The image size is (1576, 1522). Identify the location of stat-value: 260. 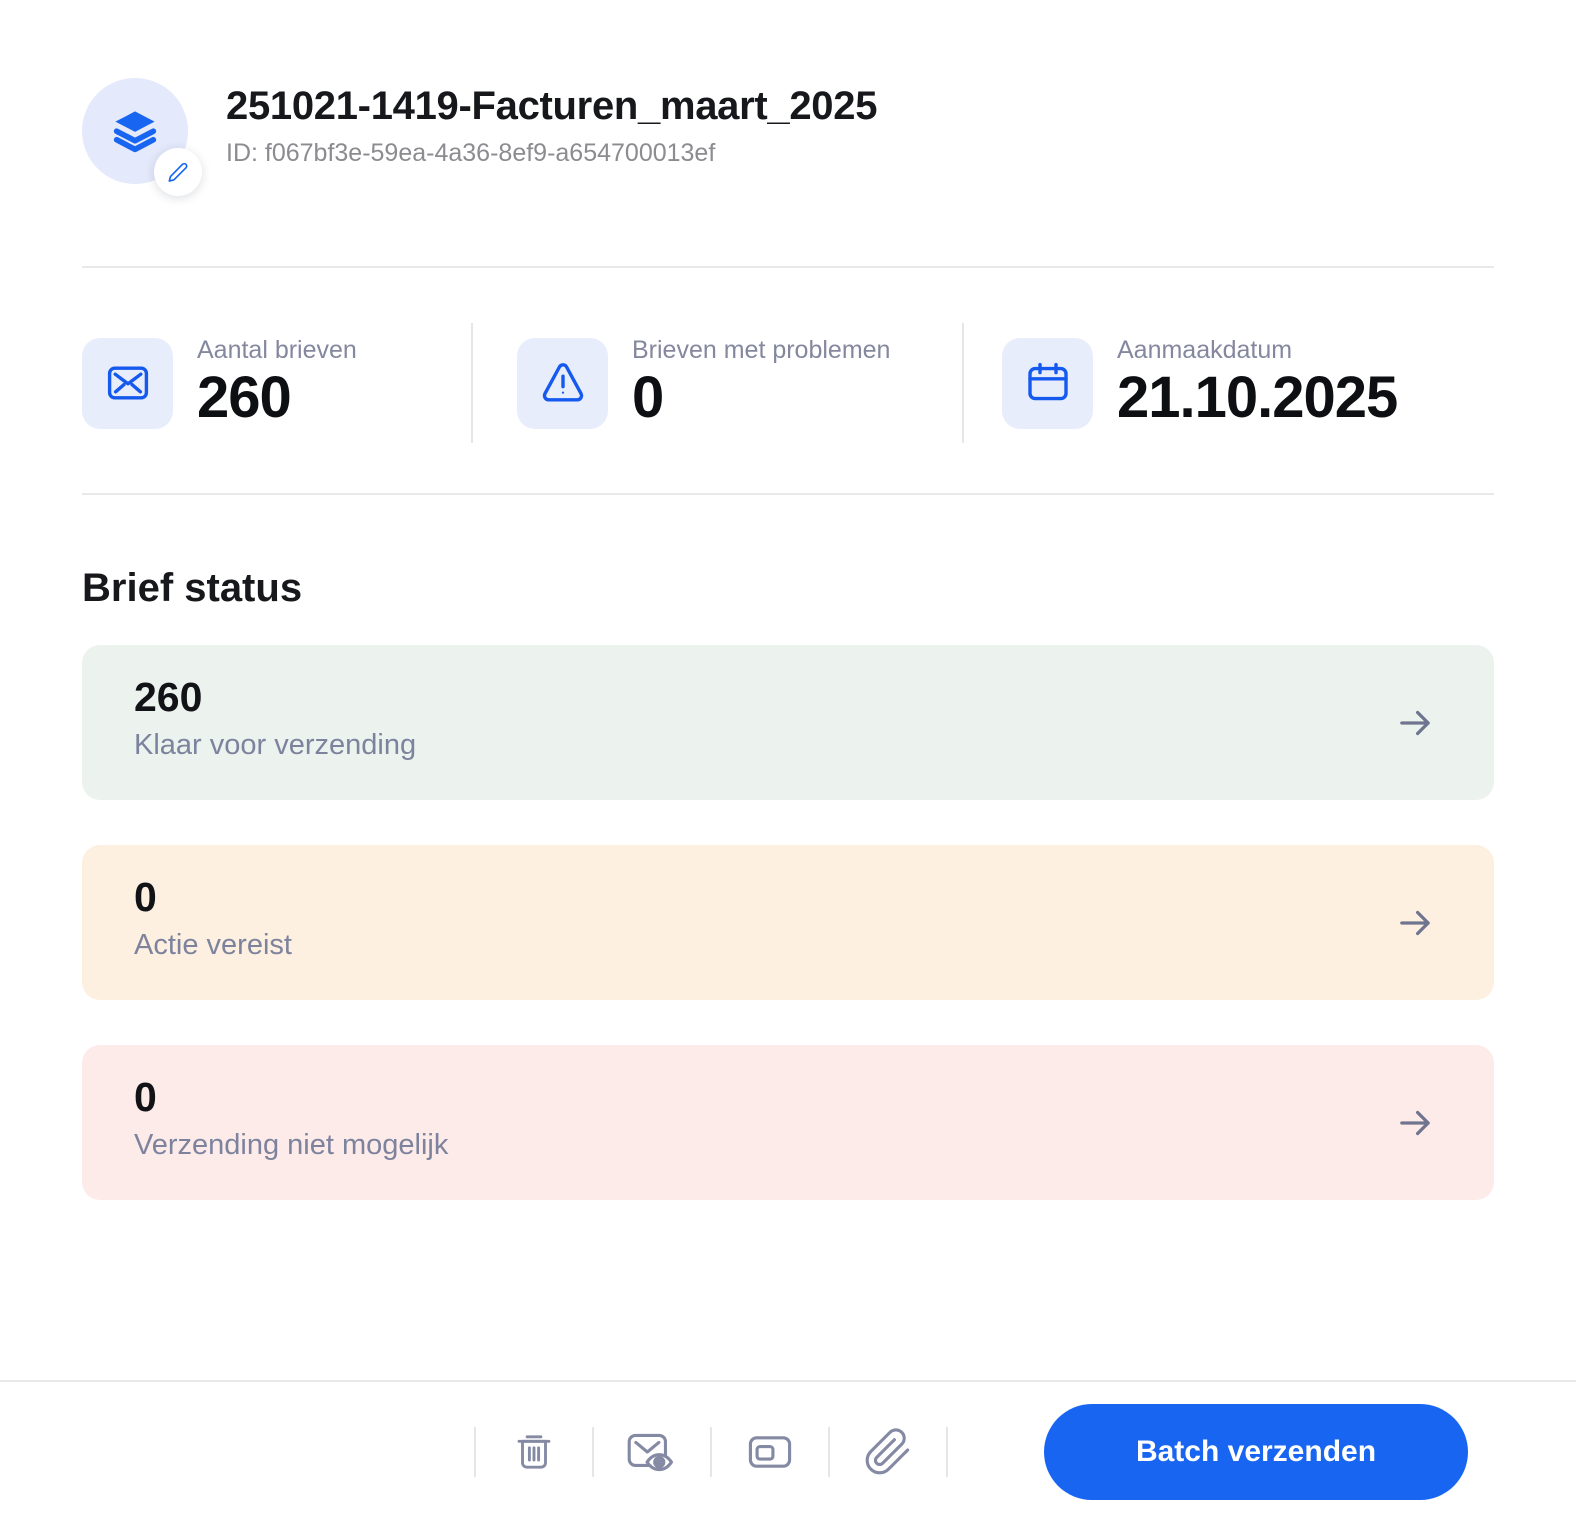
(244, 398).